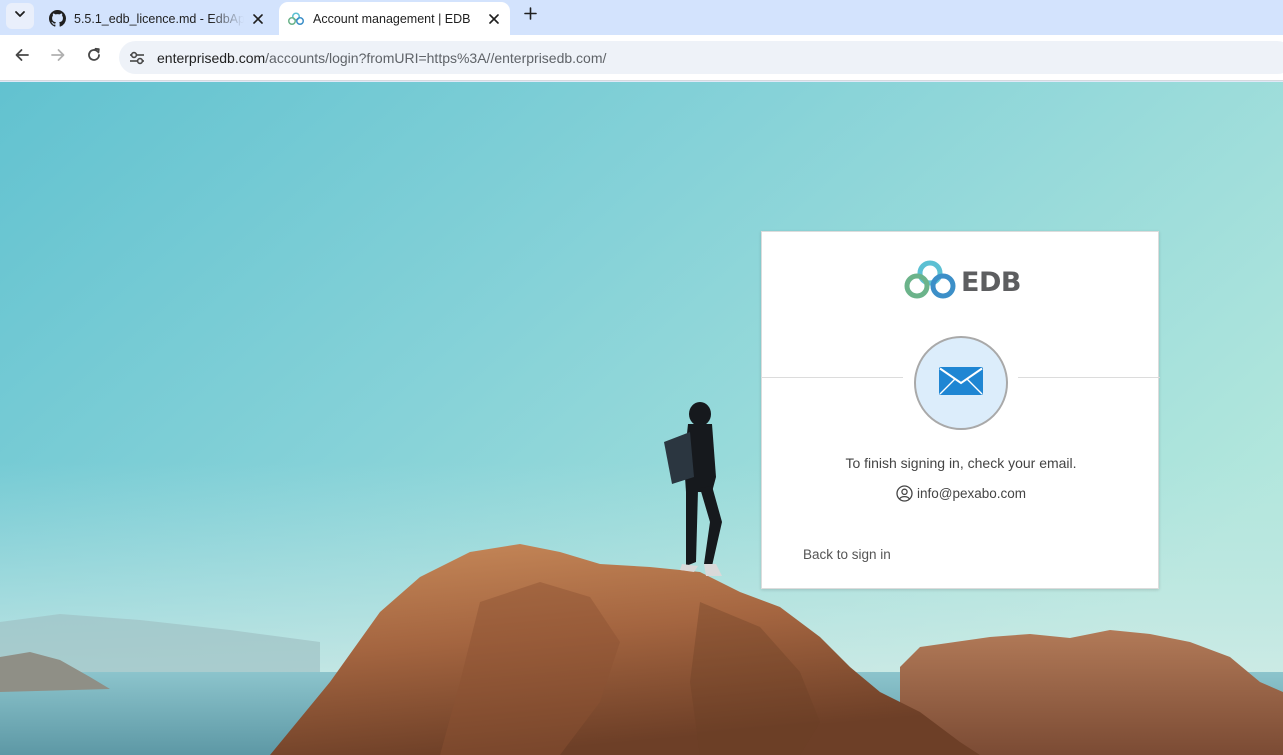 The image size is (1283, 755). I want to click on user-circle-icon, so click(904, 493).